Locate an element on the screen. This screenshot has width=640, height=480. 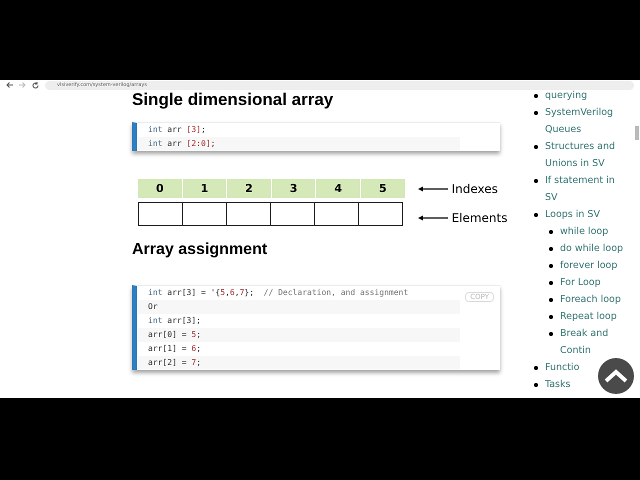
scroll-to-top-button is located at coordinates (616, 376).